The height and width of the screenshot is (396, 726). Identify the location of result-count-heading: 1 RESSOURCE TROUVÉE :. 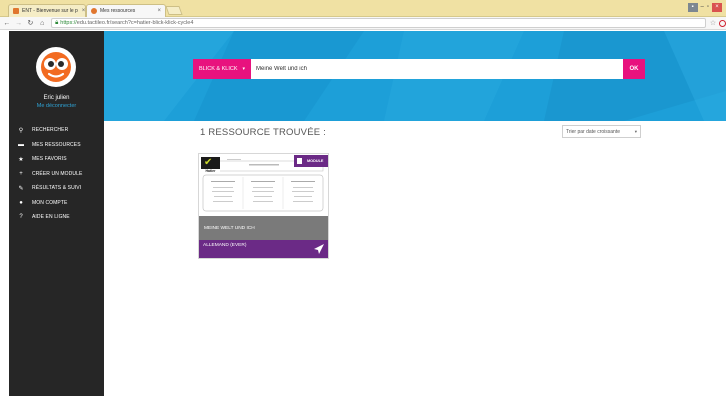
(263, 132).